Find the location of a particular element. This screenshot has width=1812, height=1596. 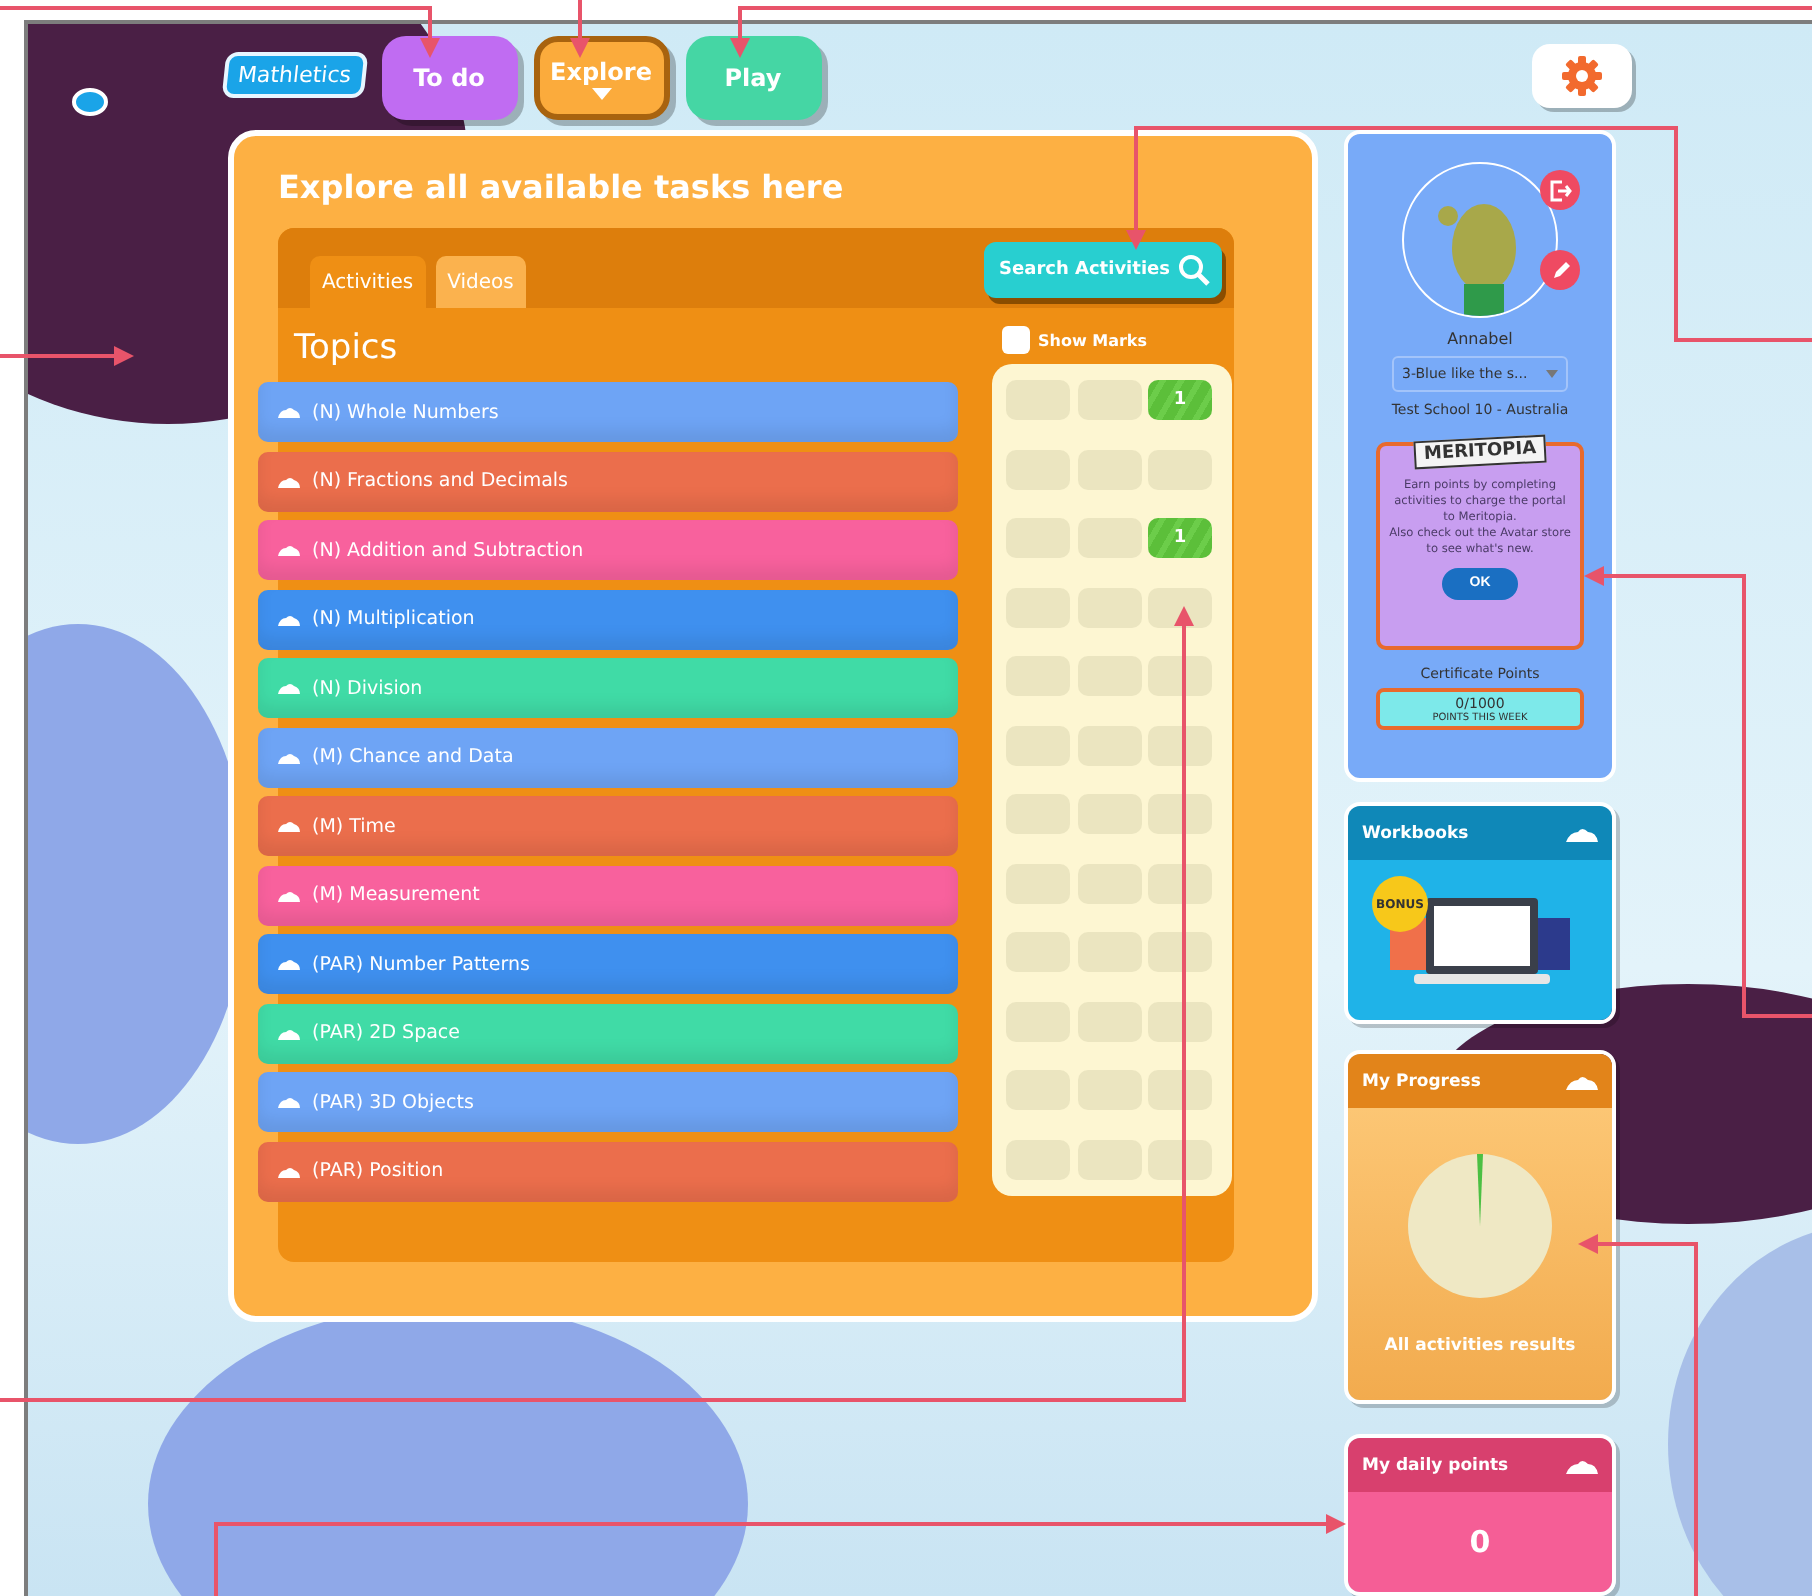

pencil-icon is located at coordinates (1560, 270).